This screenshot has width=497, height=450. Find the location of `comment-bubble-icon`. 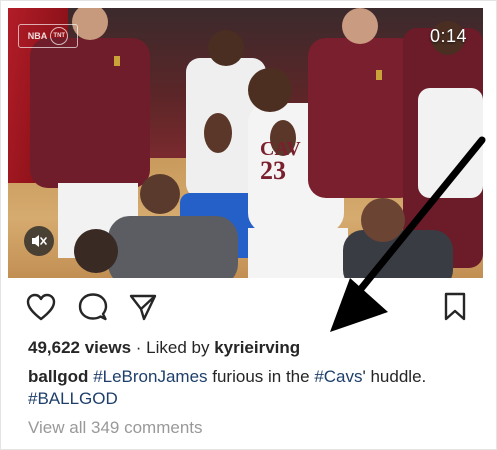

comment-bubble-icon is located at coordinates (93, 307).